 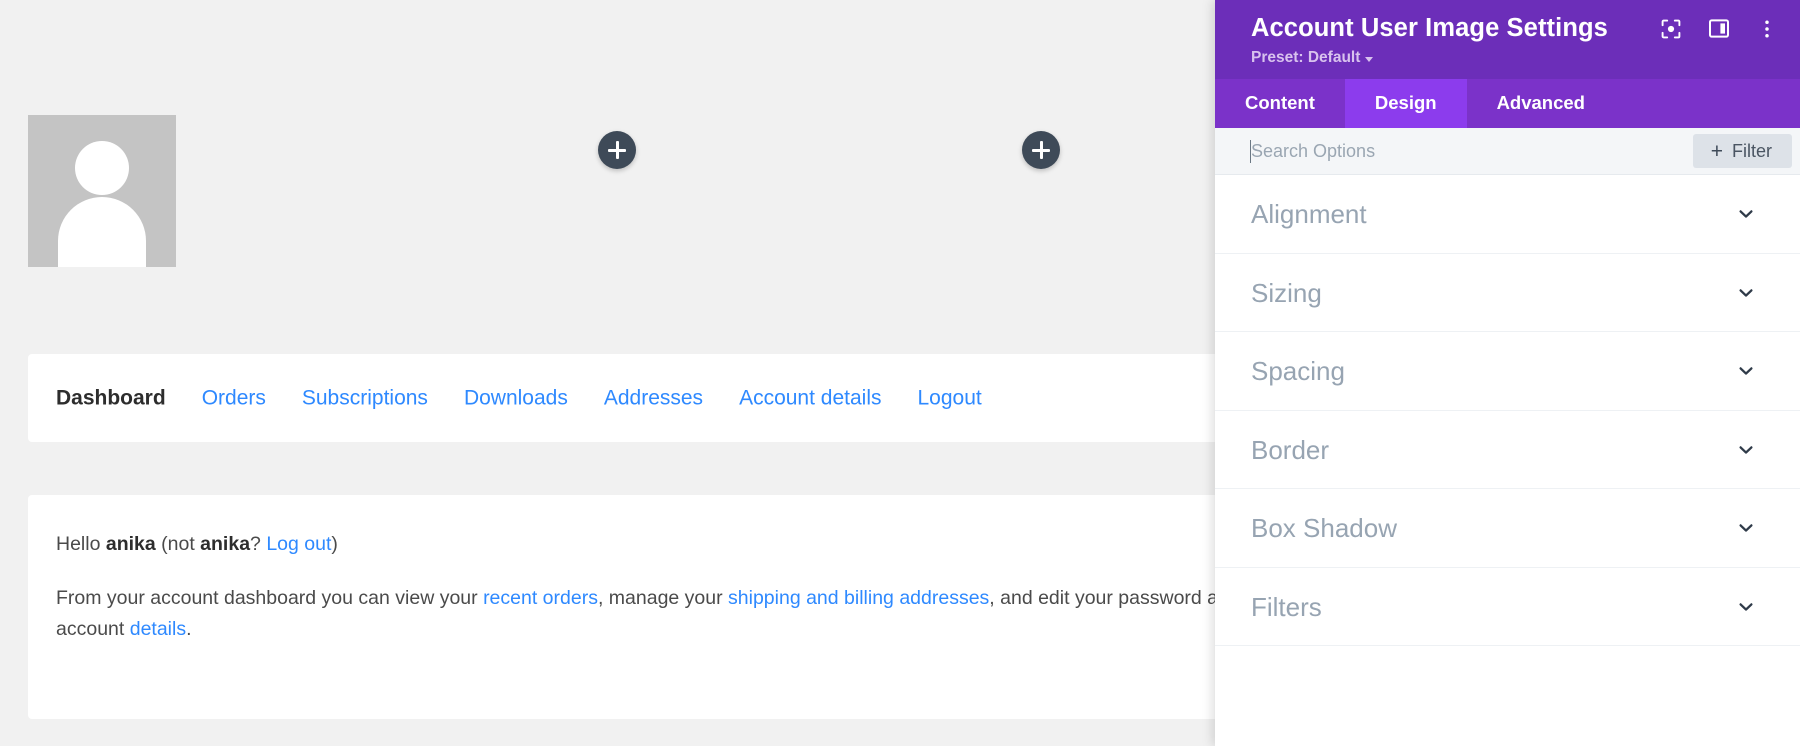 What do you see at coordinates (1507, 607) in the screenshot?
I see `section-filters: Filters` at bounding box center [1507, 607].